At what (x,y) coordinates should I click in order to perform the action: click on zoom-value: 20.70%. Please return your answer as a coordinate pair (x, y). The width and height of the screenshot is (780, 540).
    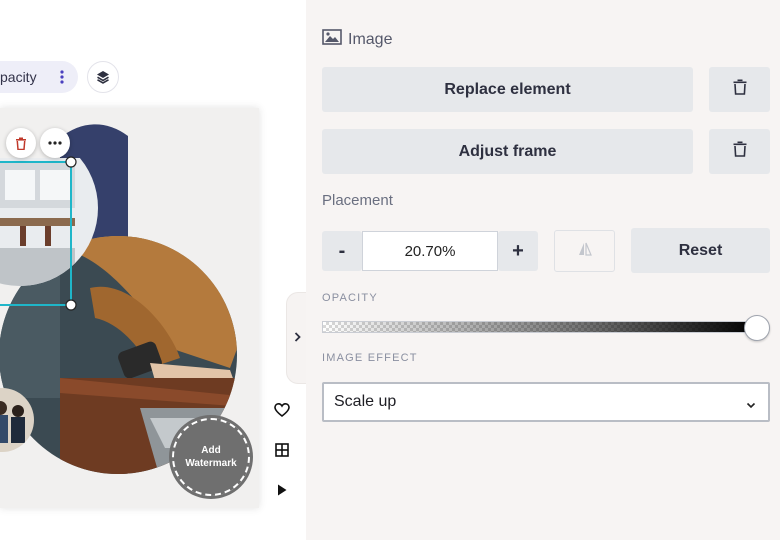
    Looking at the image, I should click on (430, 251).